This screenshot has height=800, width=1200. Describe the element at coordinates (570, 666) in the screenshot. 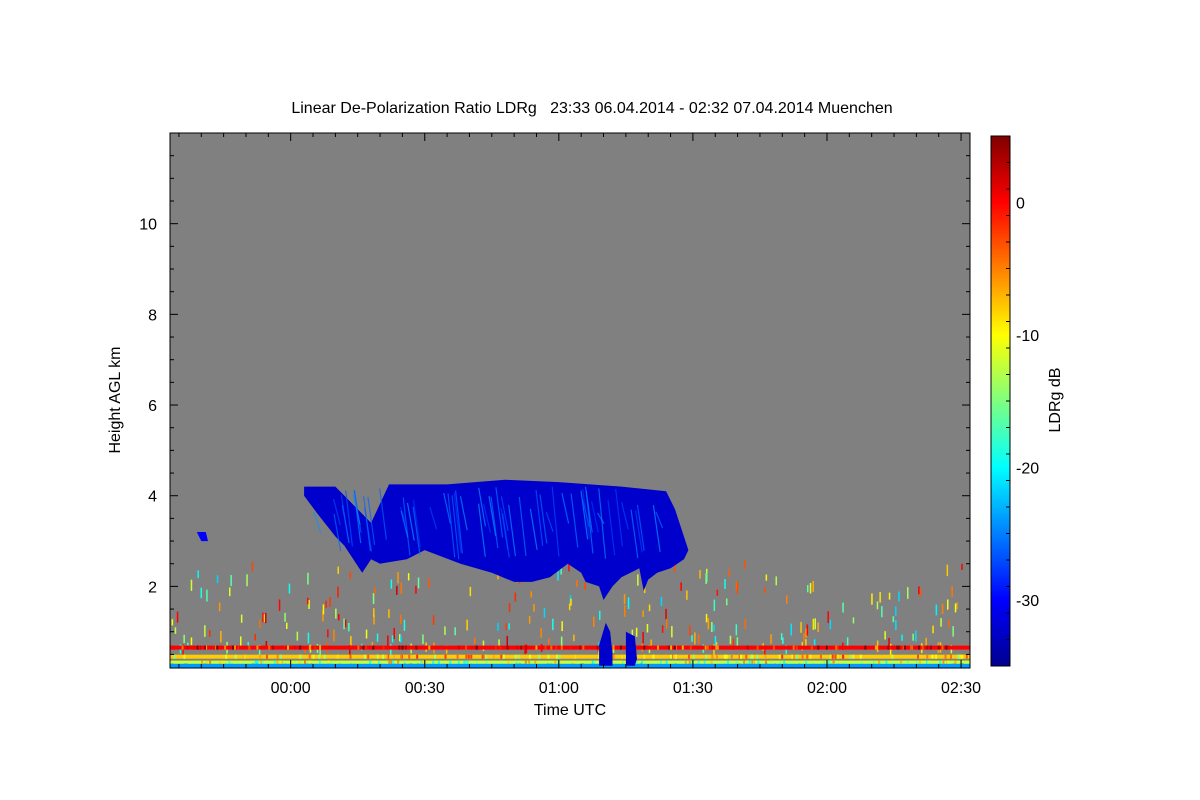

I see `ground-layer` at that location.